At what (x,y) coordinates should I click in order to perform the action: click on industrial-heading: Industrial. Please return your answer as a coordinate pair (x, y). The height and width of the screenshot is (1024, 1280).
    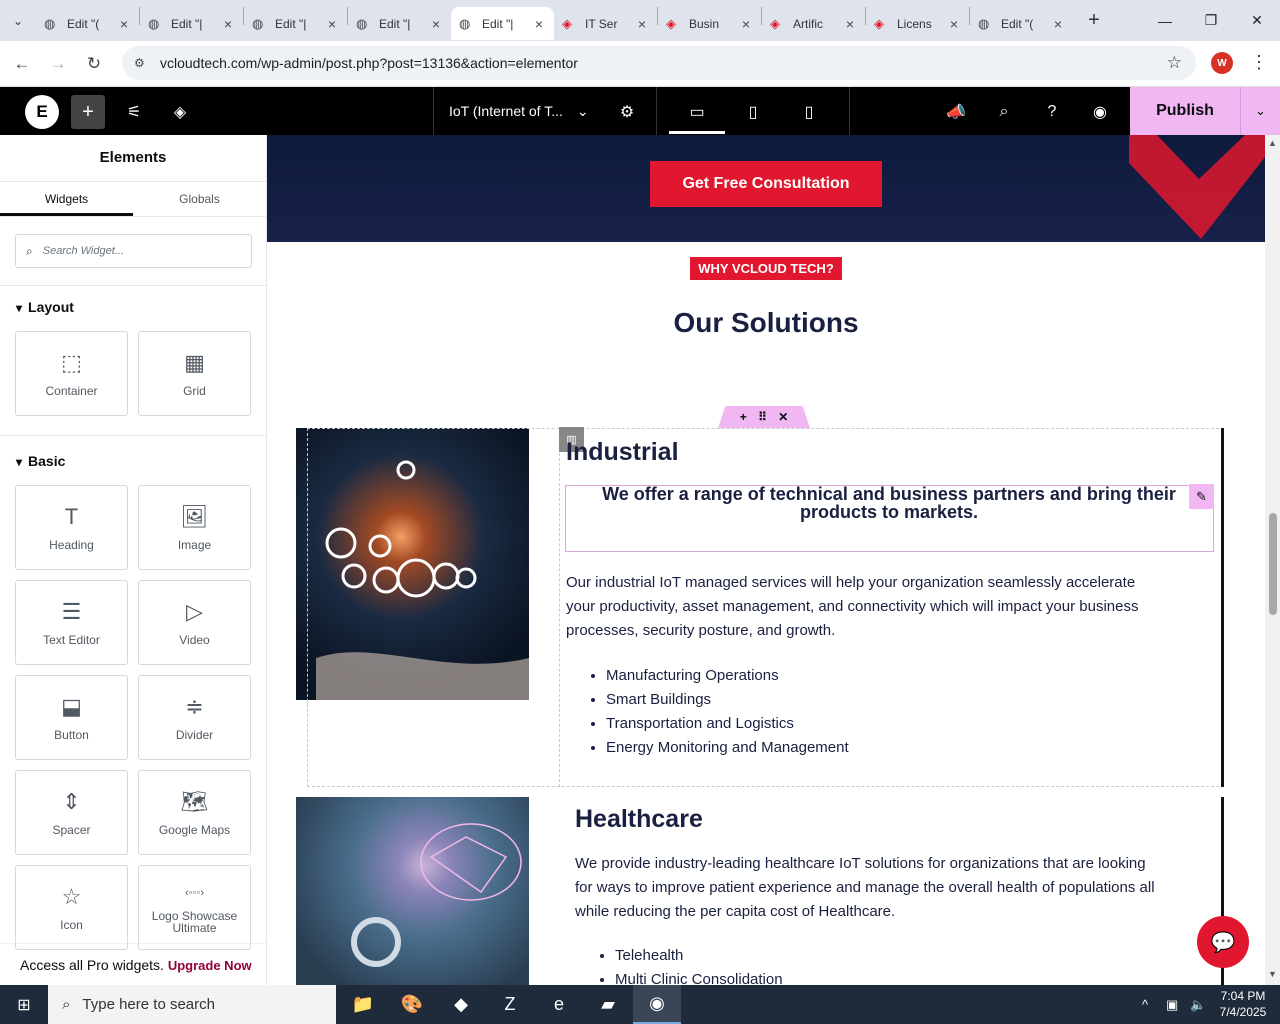
    Looking at the image, I should click on (622, 452).